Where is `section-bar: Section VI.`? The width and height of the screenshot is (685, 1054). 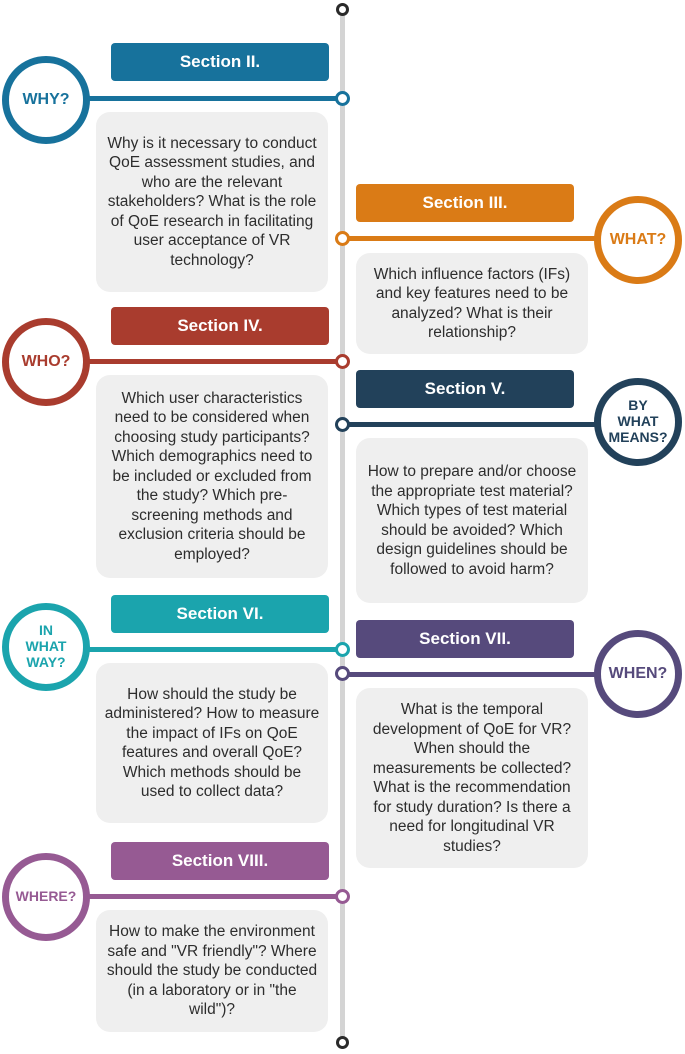
section-bar: Section VI. is located at coordinates (220, 614).